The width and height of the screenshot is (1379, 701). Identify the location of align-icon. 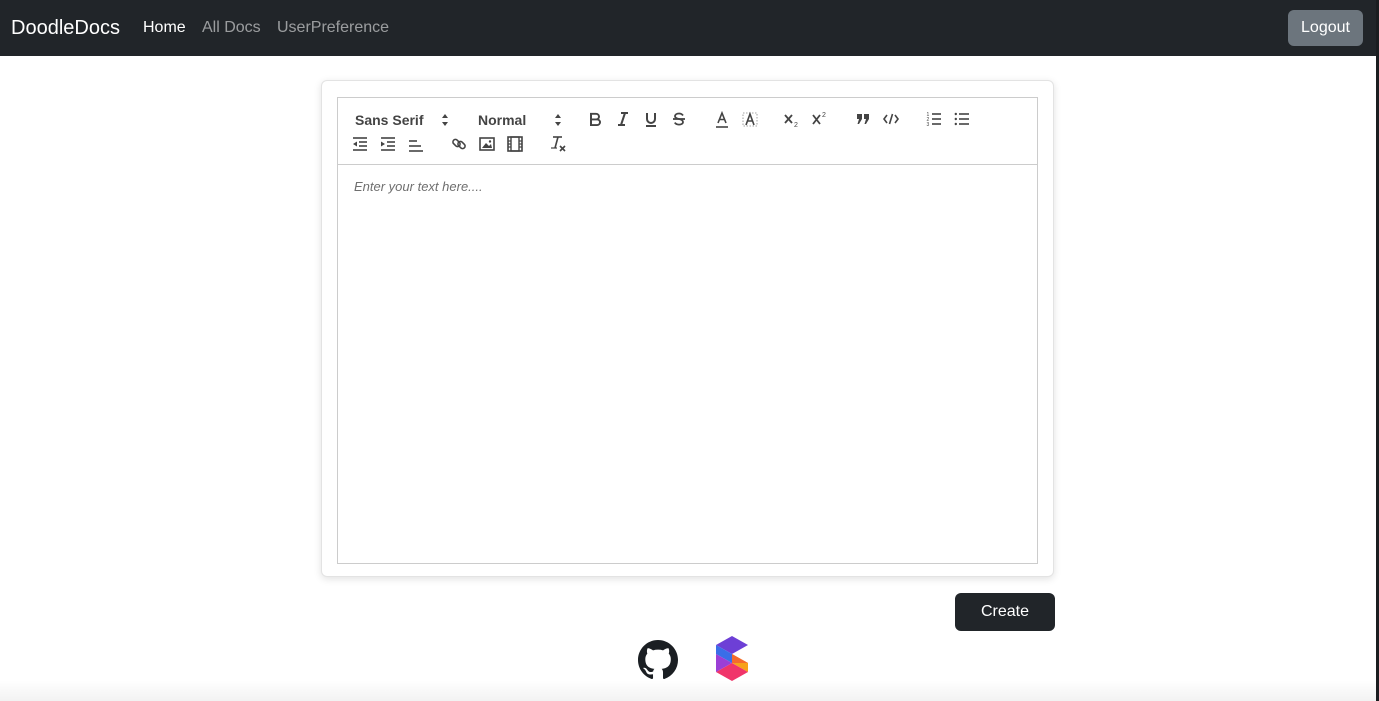
(416, 145).